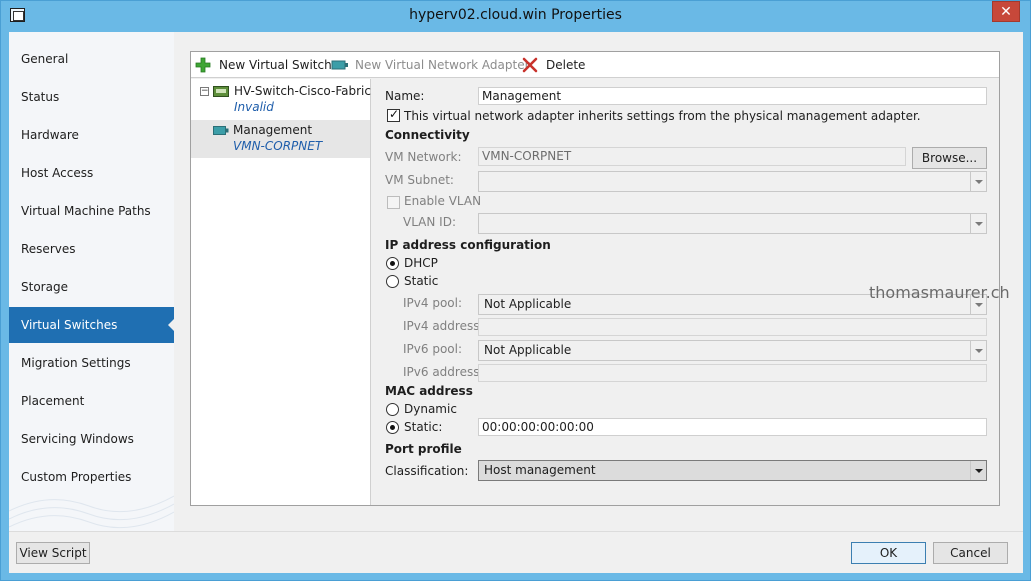 The height and width of the screenshot is (581, 1031). What do you see at coordinates (442, 65) in the screenshot?
I see `new-virtual-network-adapter-label: New Virtual Network Adapter` at bounding box center [442, 65].